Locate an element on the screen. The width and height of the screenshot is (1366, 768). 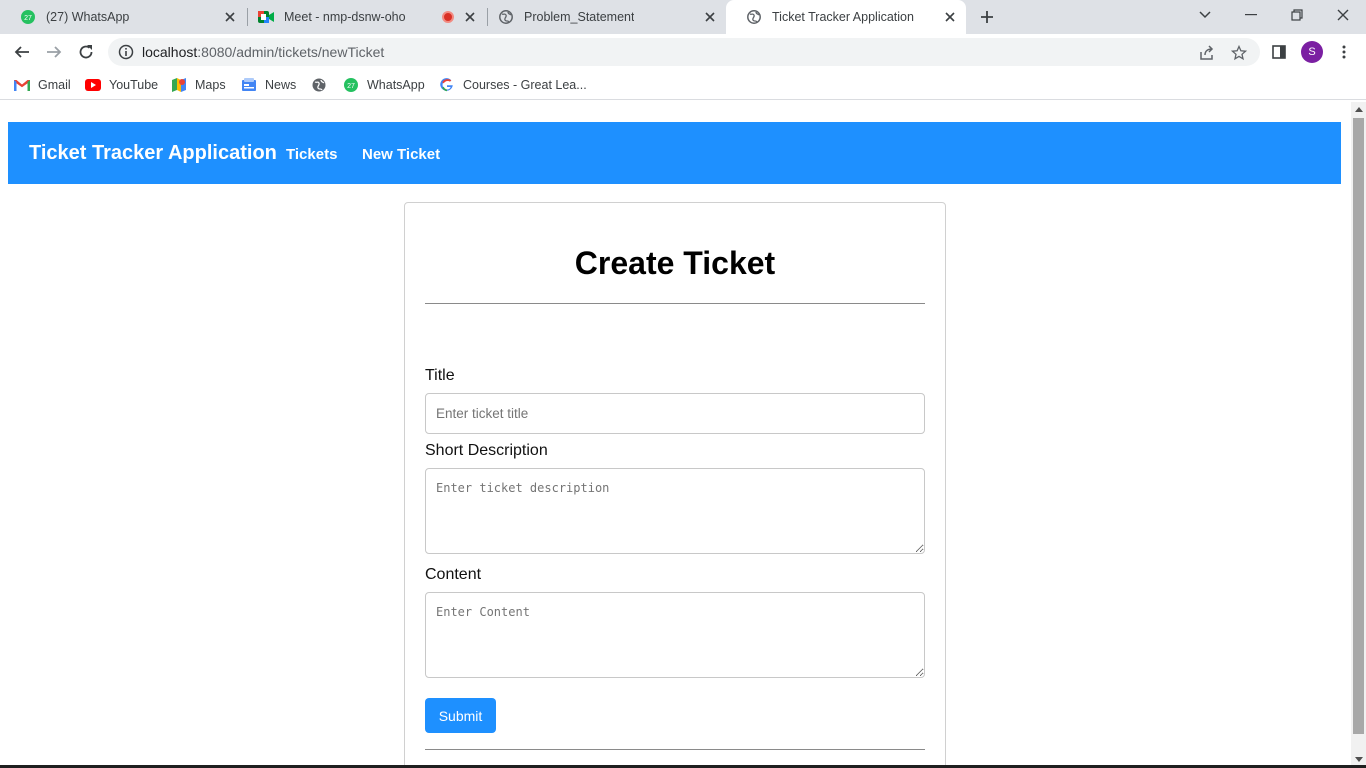
tab-whatsapp: 27 (27) WhatsApp is located at coordinates (123, 17).